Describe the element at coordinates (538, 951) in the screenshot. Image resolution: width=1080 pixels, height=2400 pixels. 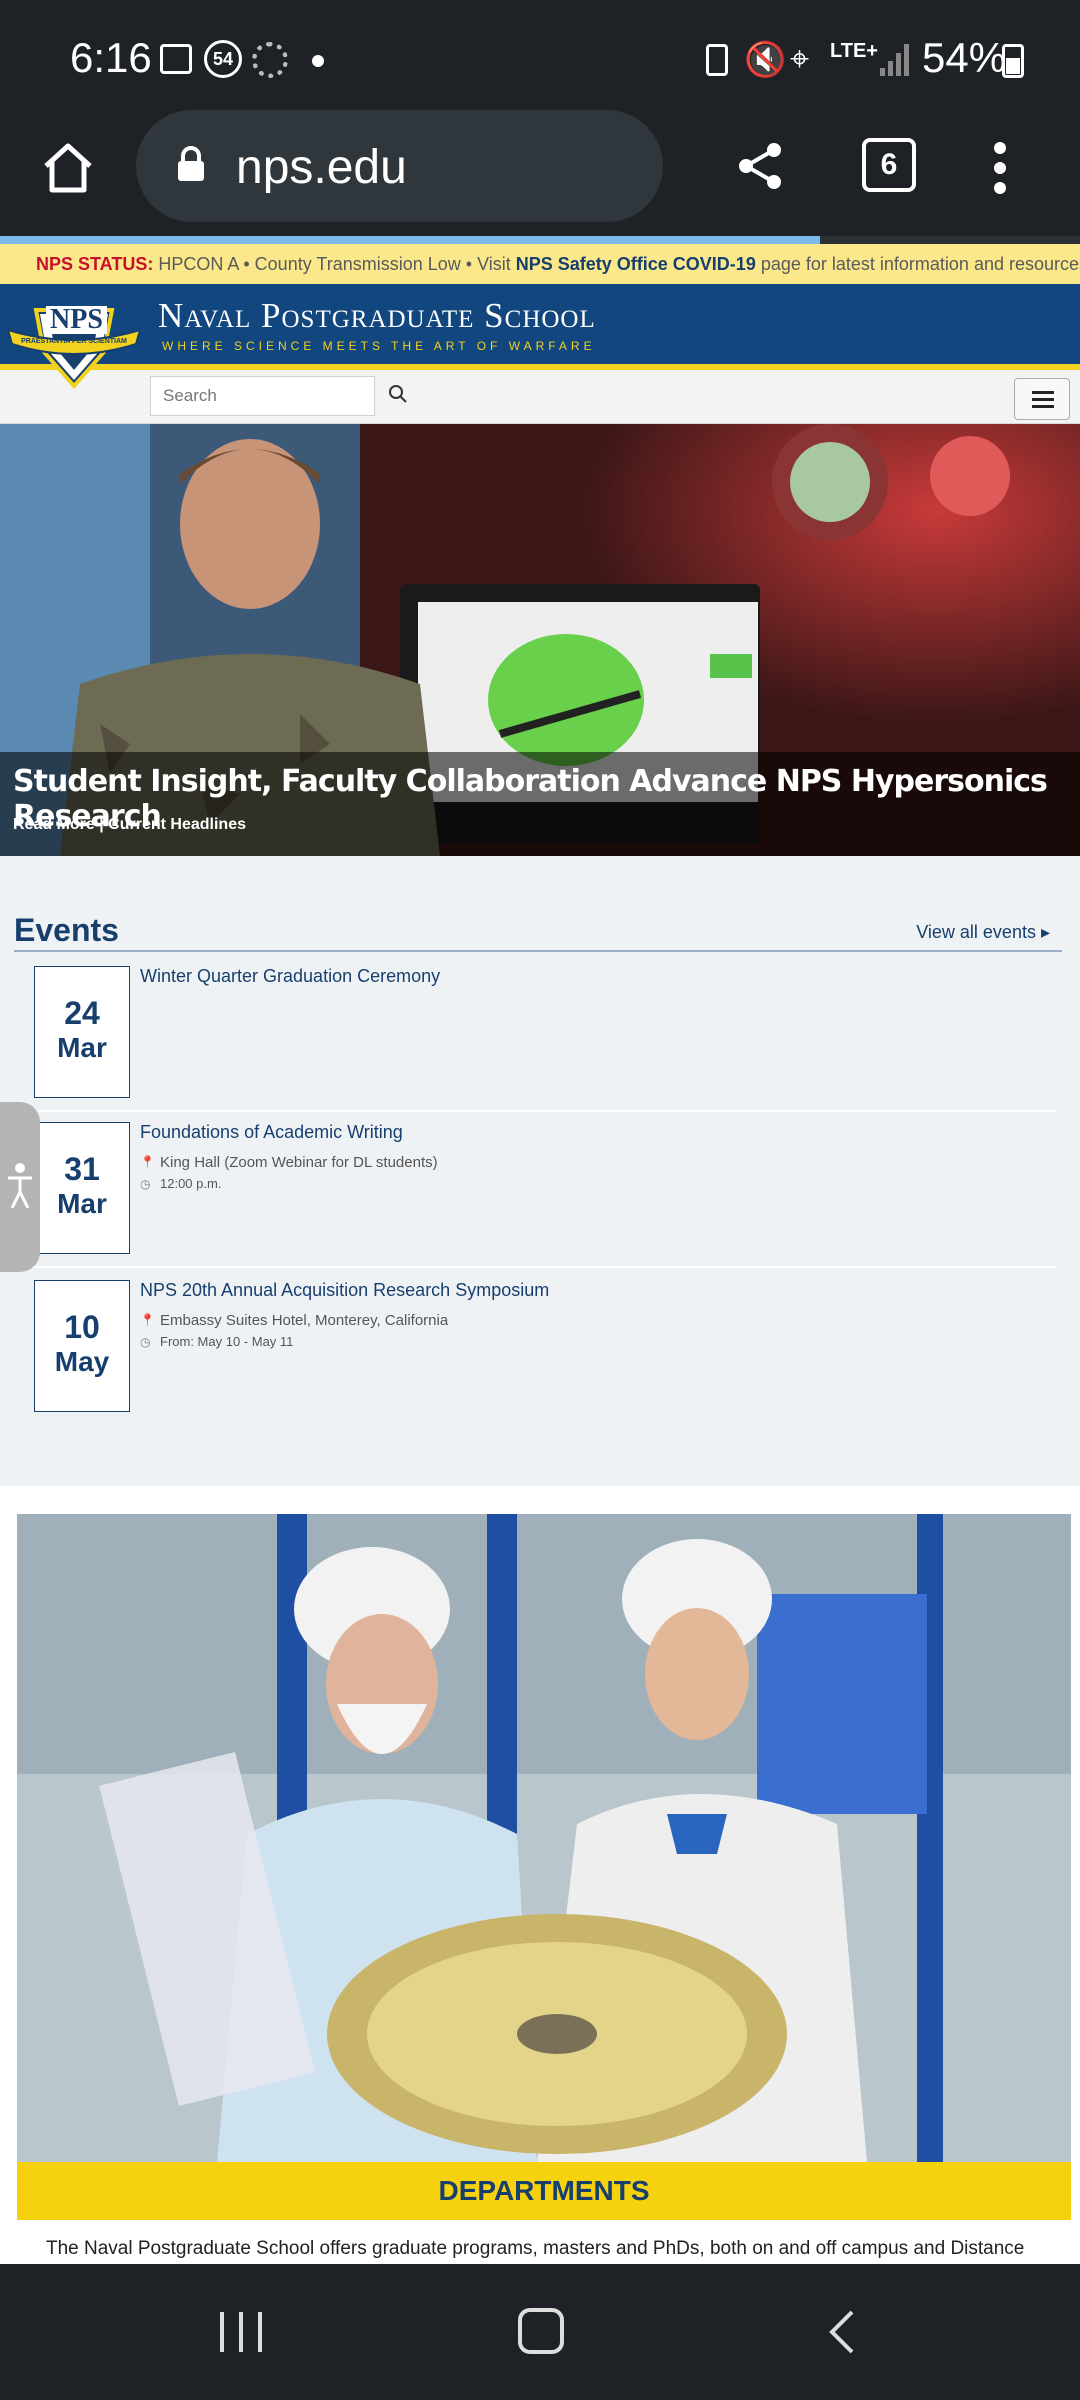
I see `events-divider` at that location.